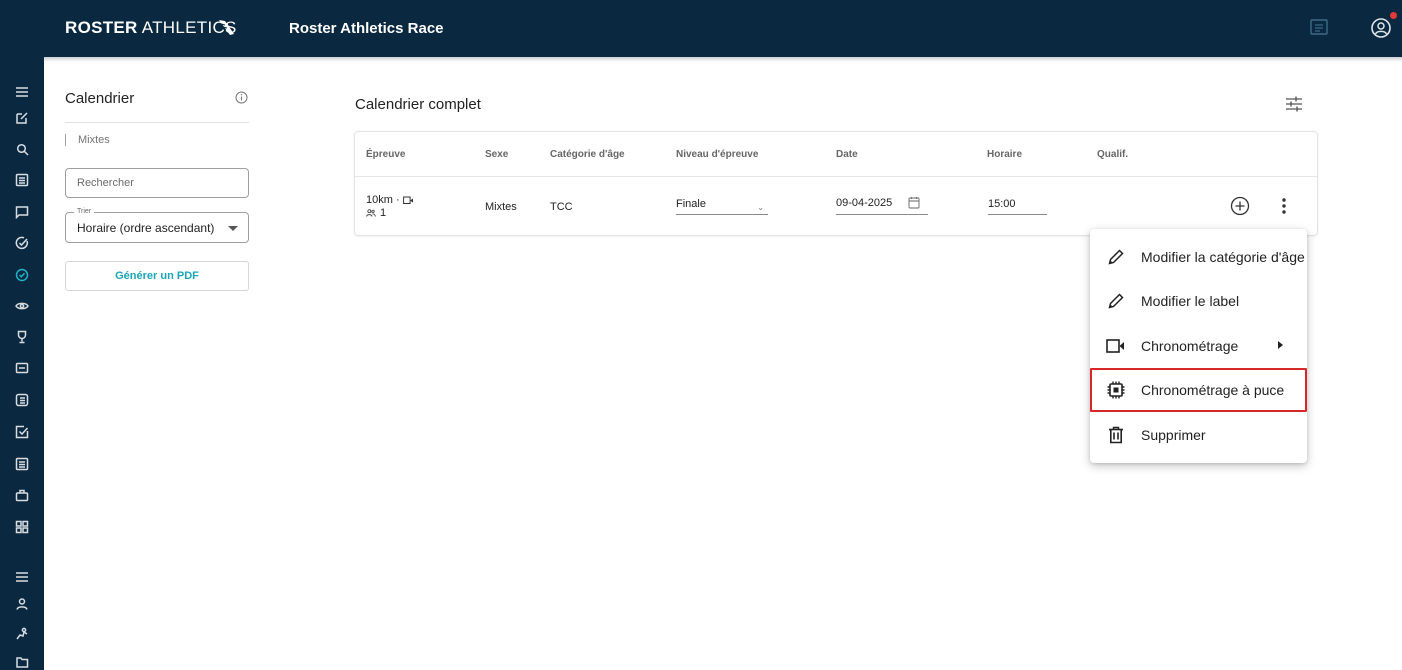 The width and height of the screenshot is (1402, 670). What do you see at coordinates (1116, 390) in the screenshot?
I see `chip-icon` at bounding box center [1116, 390].